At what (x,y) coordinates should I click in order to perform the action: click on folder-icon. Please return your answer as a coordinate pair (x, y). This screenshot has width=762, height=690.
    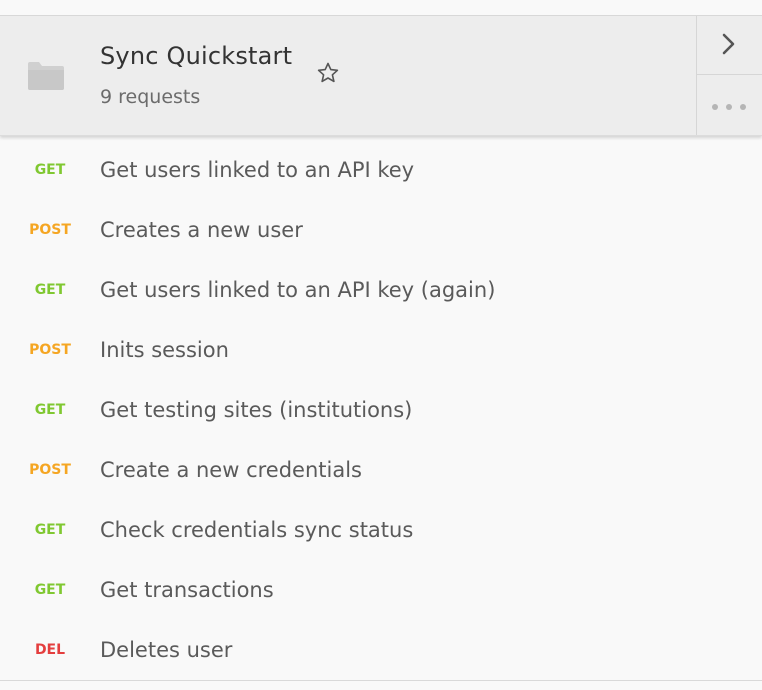
    Looking at the image, I should click on (46, 76).